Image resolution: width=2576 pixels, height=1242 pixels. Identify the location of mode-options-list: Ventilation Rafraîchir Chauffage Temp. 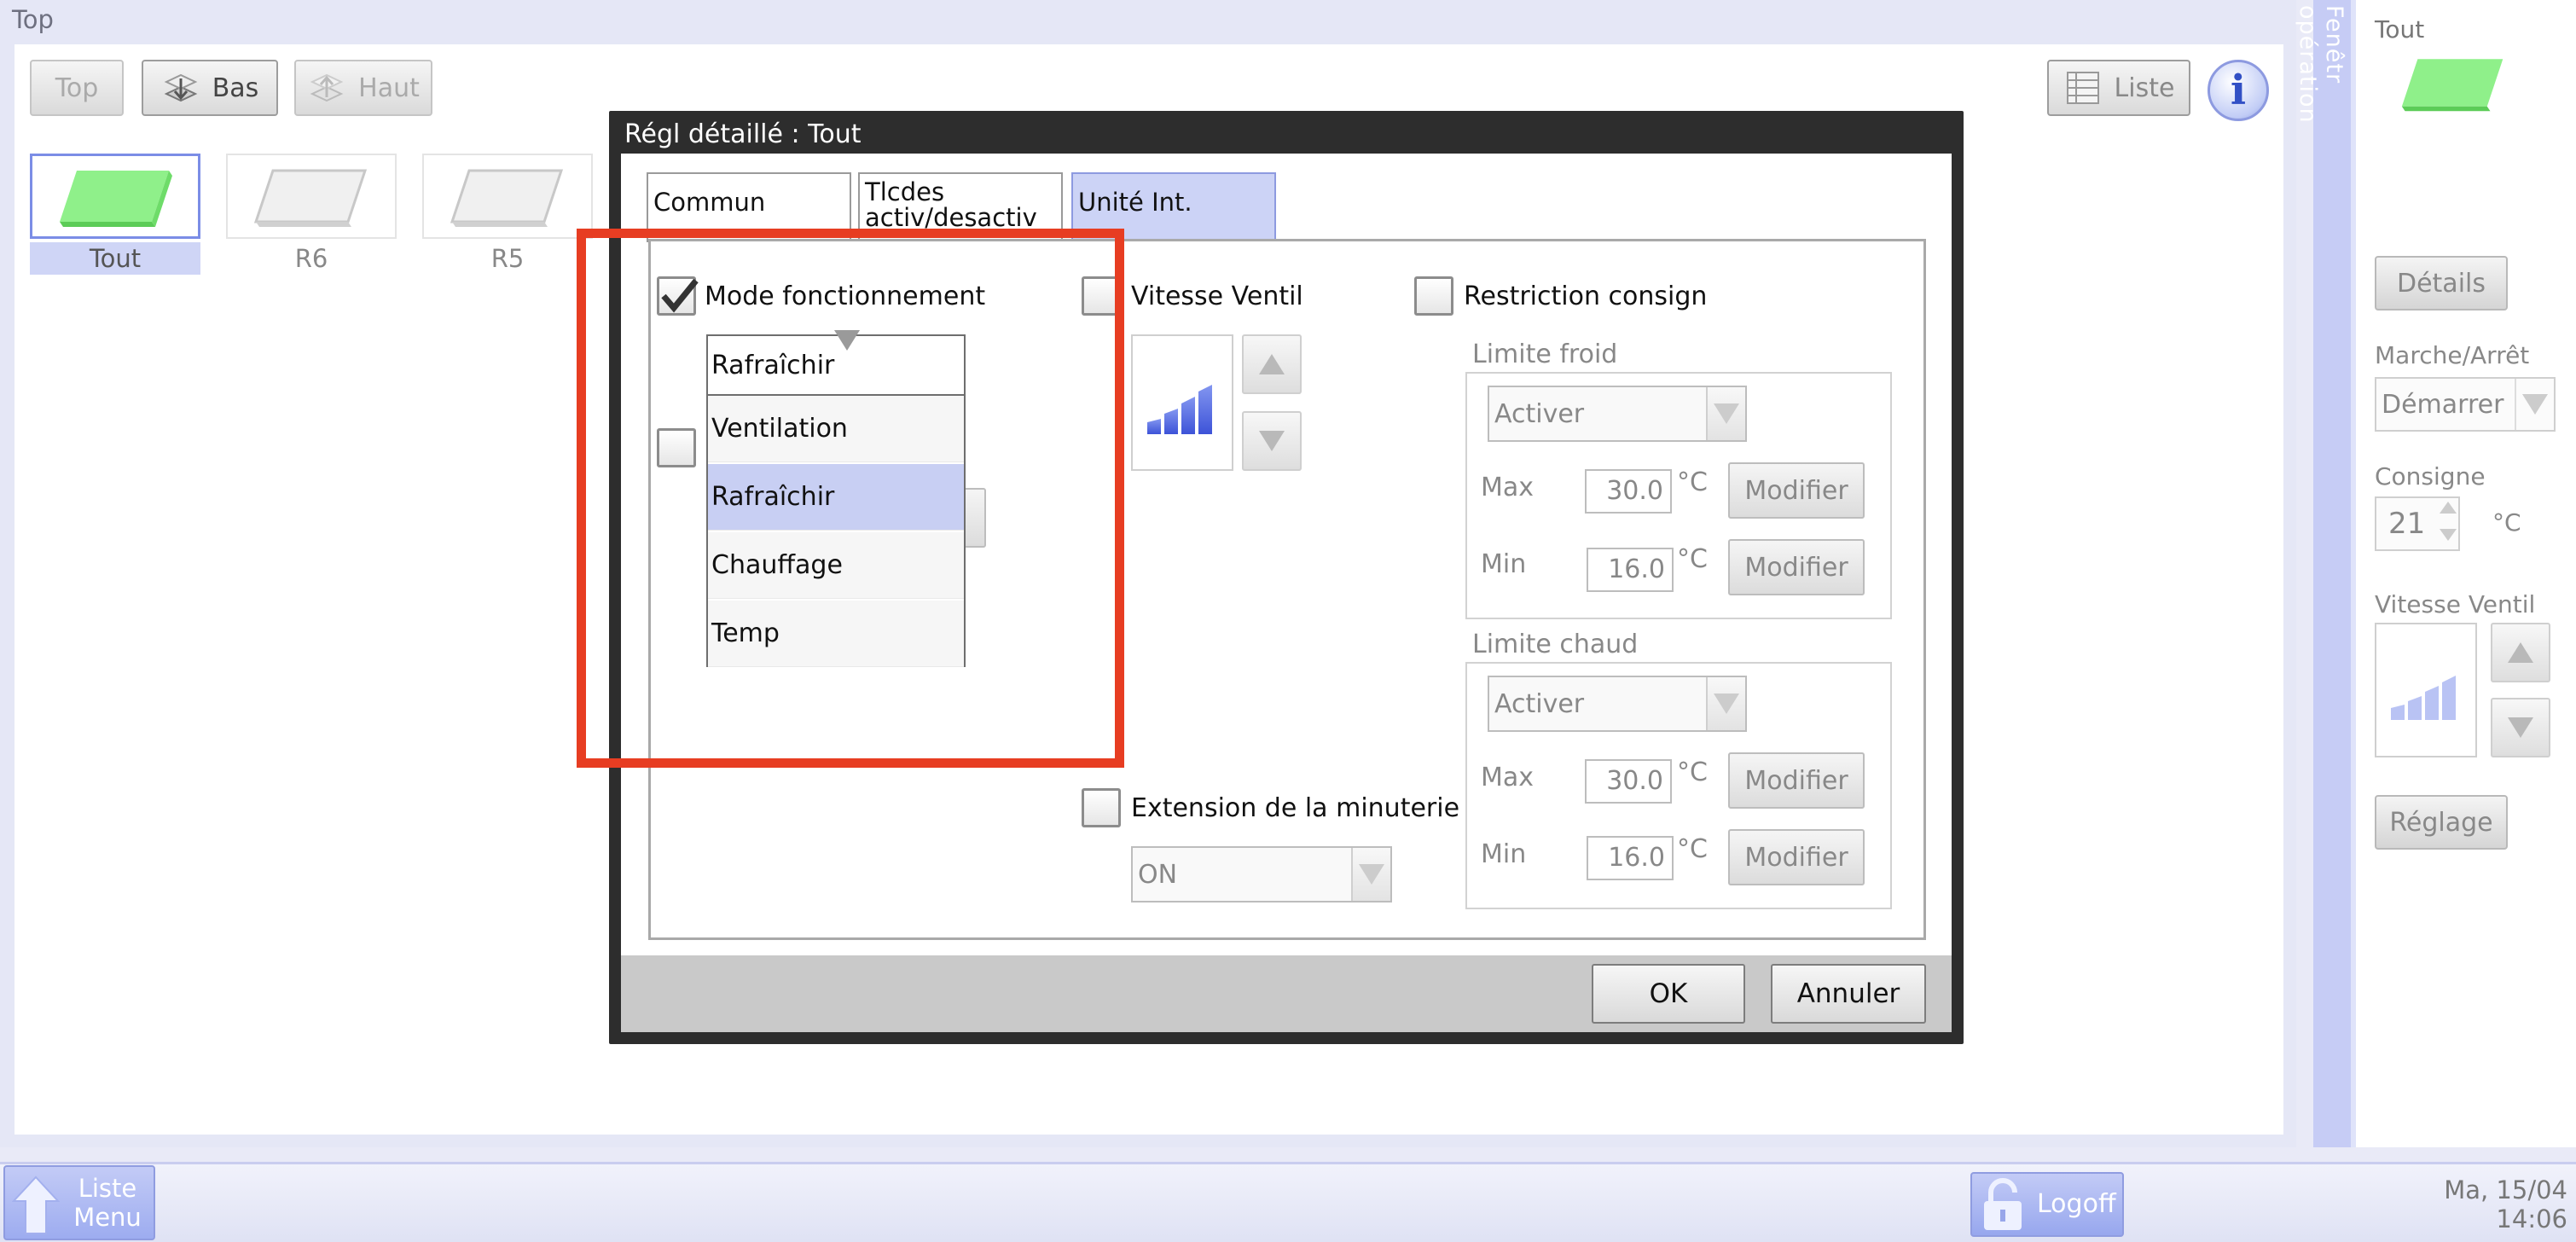
(836, 531).